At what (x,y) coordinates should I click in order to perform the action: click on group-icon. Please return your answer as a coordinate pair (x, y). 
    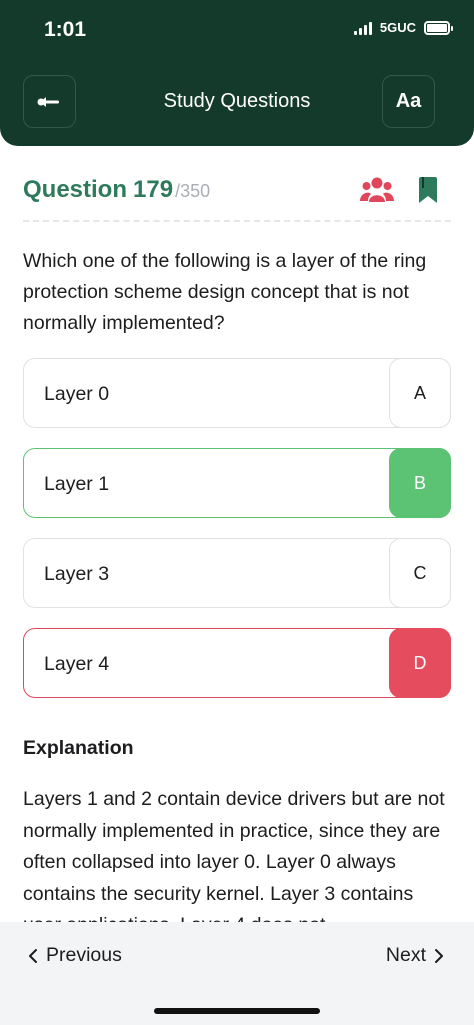
    Looking at the image, I should click on (377, 189).